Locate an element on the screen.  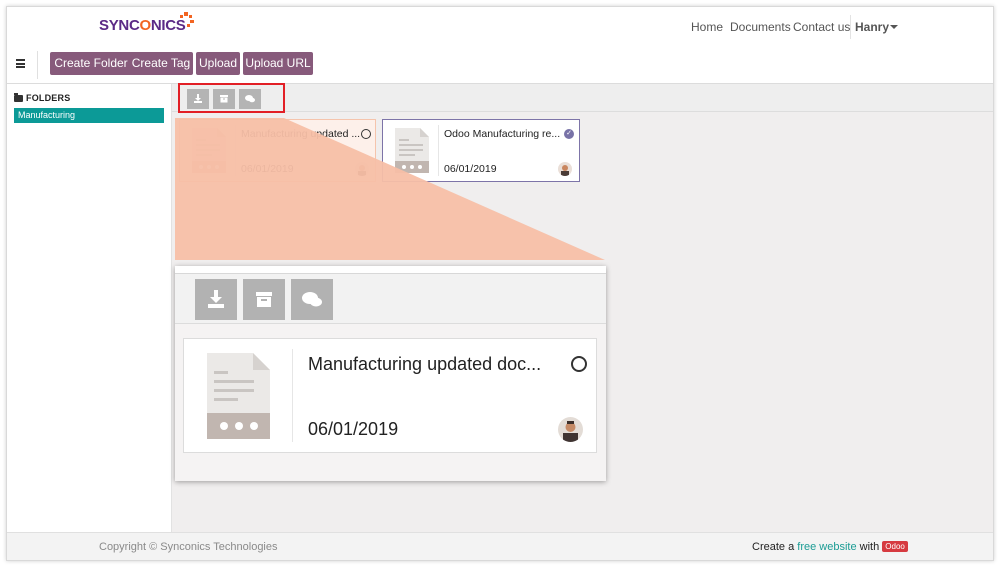
download-button is located at coordinates (216, 299).